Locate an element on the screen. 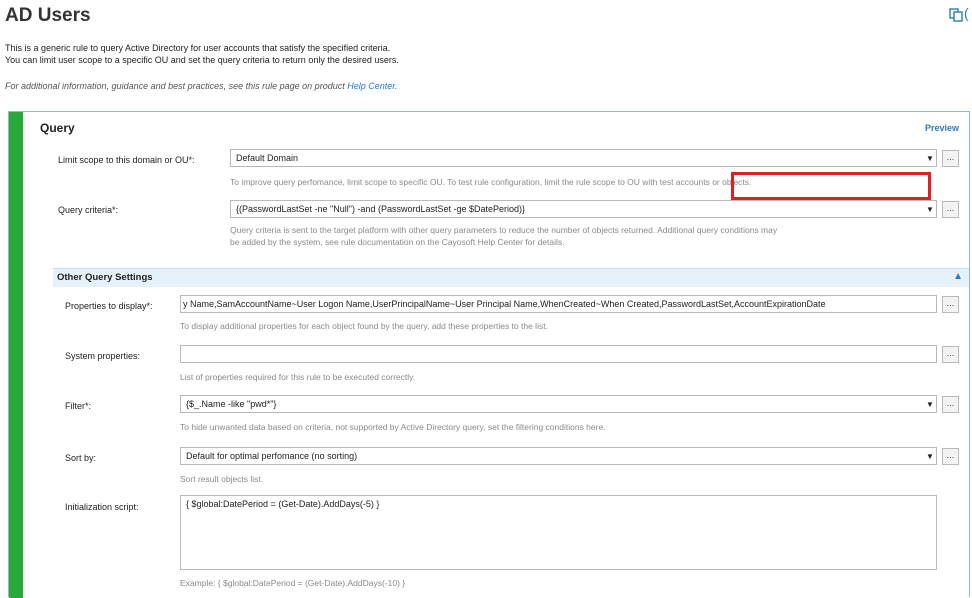 The width and height of the screenshot is (972, 598). highlight-box is located at coordinates (831, 186).